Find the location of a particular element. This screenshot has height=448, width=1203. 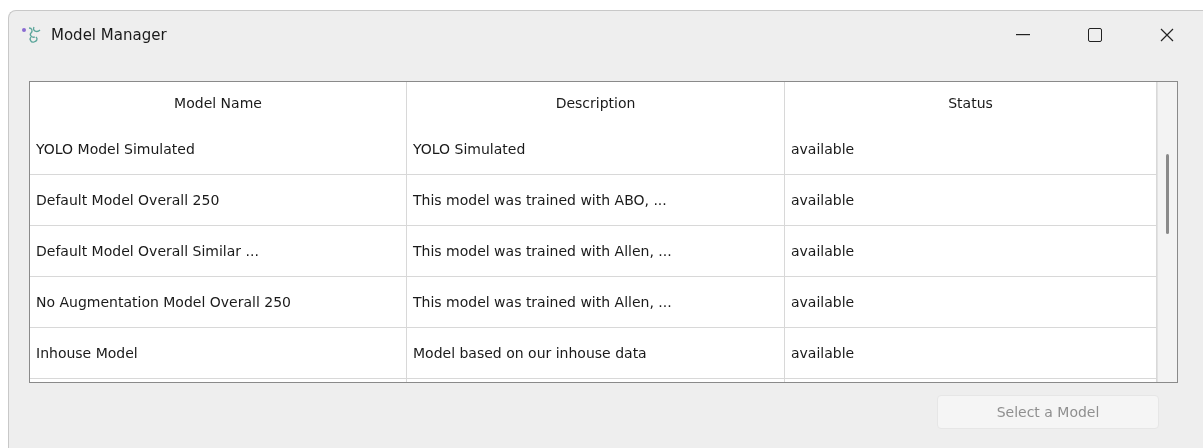

table-cell: Model based on our inhouse data is located at coordinates (596, 353).